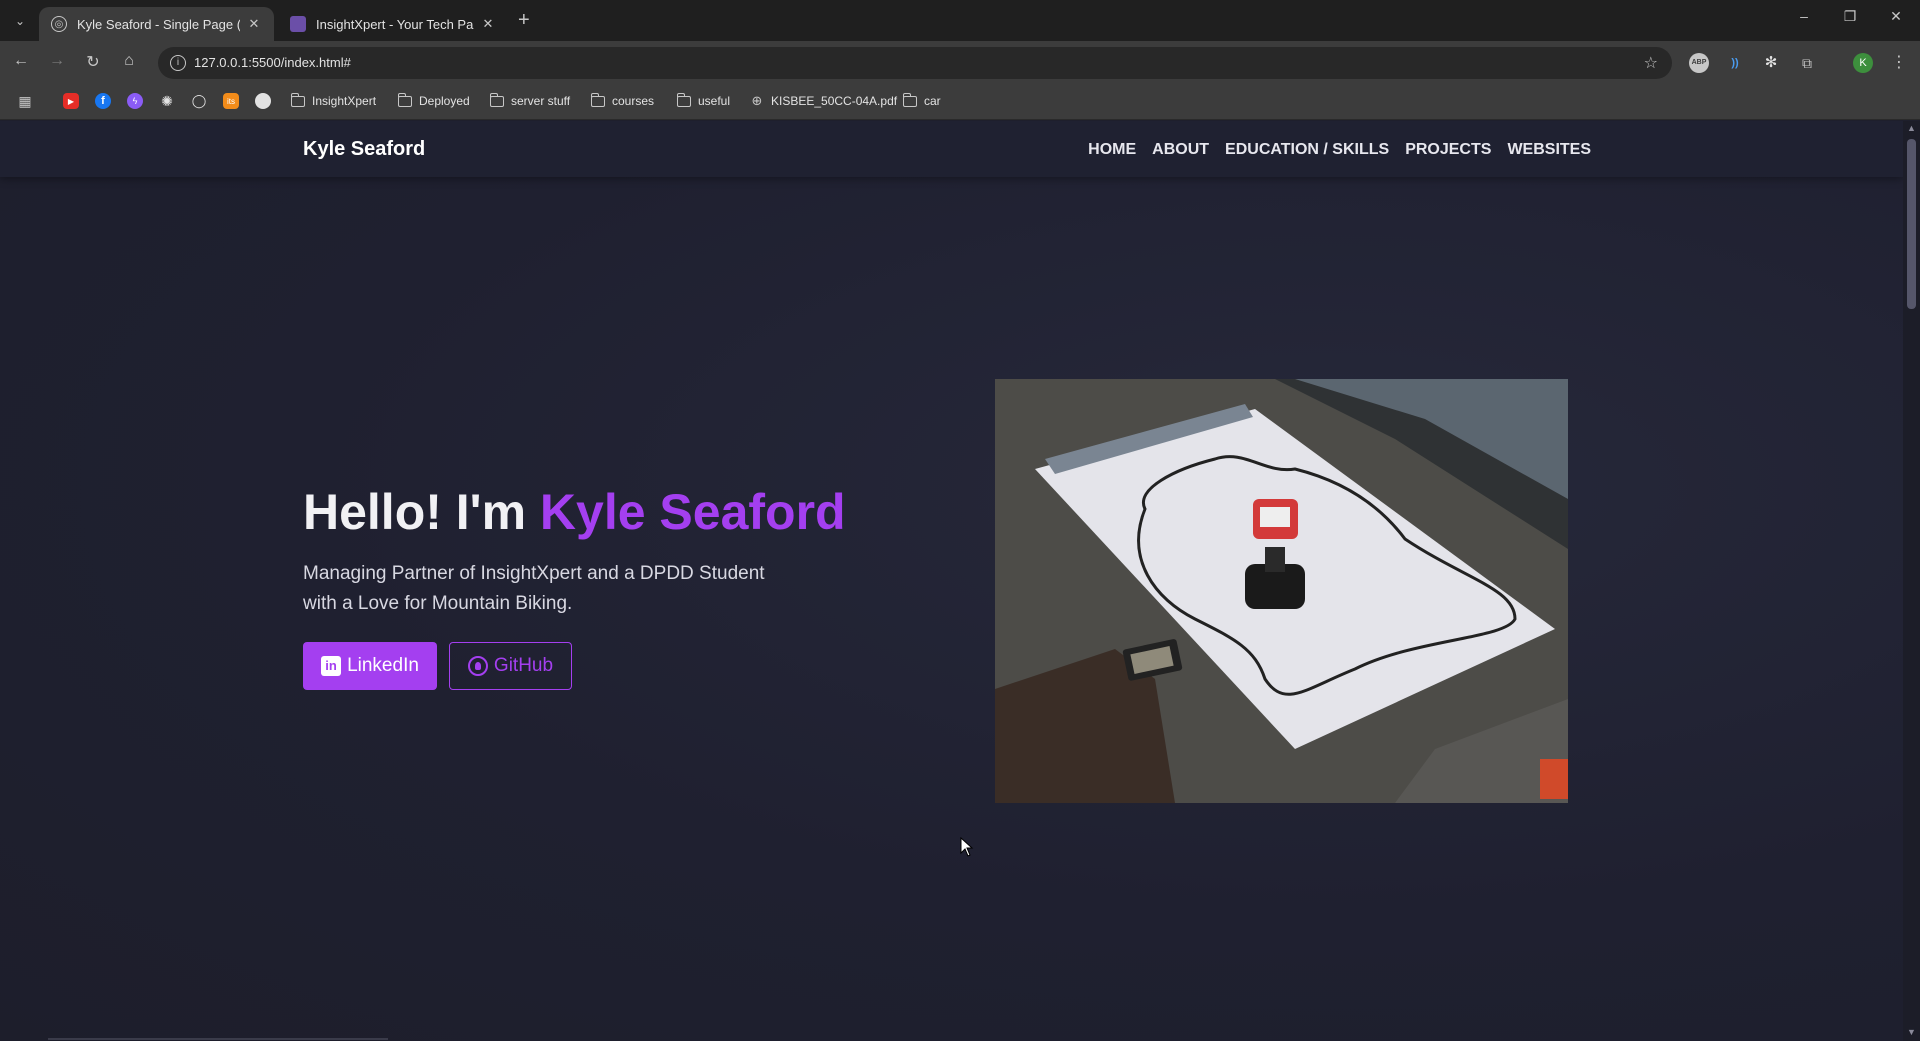  What do you see at coordinates (1899, 63) in the screenshot?
I see `browser-menu-icon: ⋮` at bounding box center [1899, 63].